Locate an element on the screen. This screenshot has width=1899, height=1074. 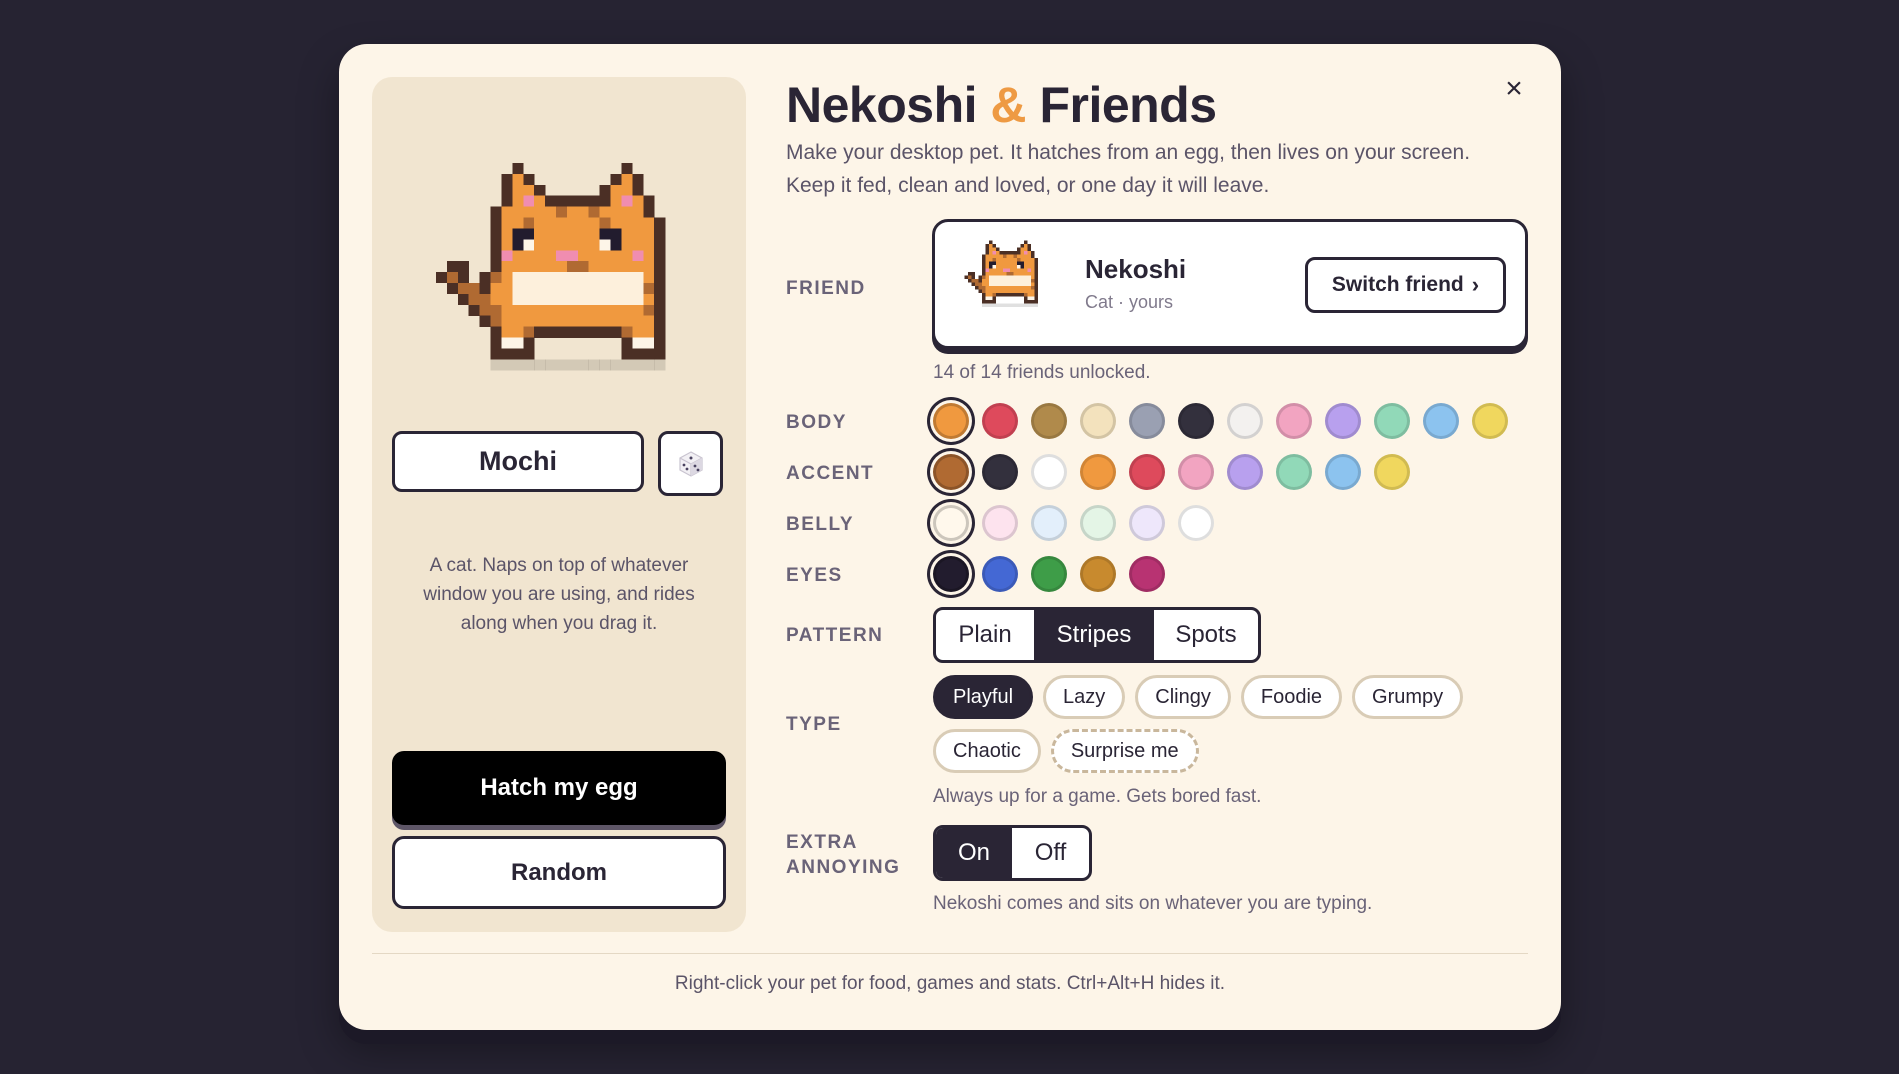
accent-color-swatches is located at coordinates (1171, 472).